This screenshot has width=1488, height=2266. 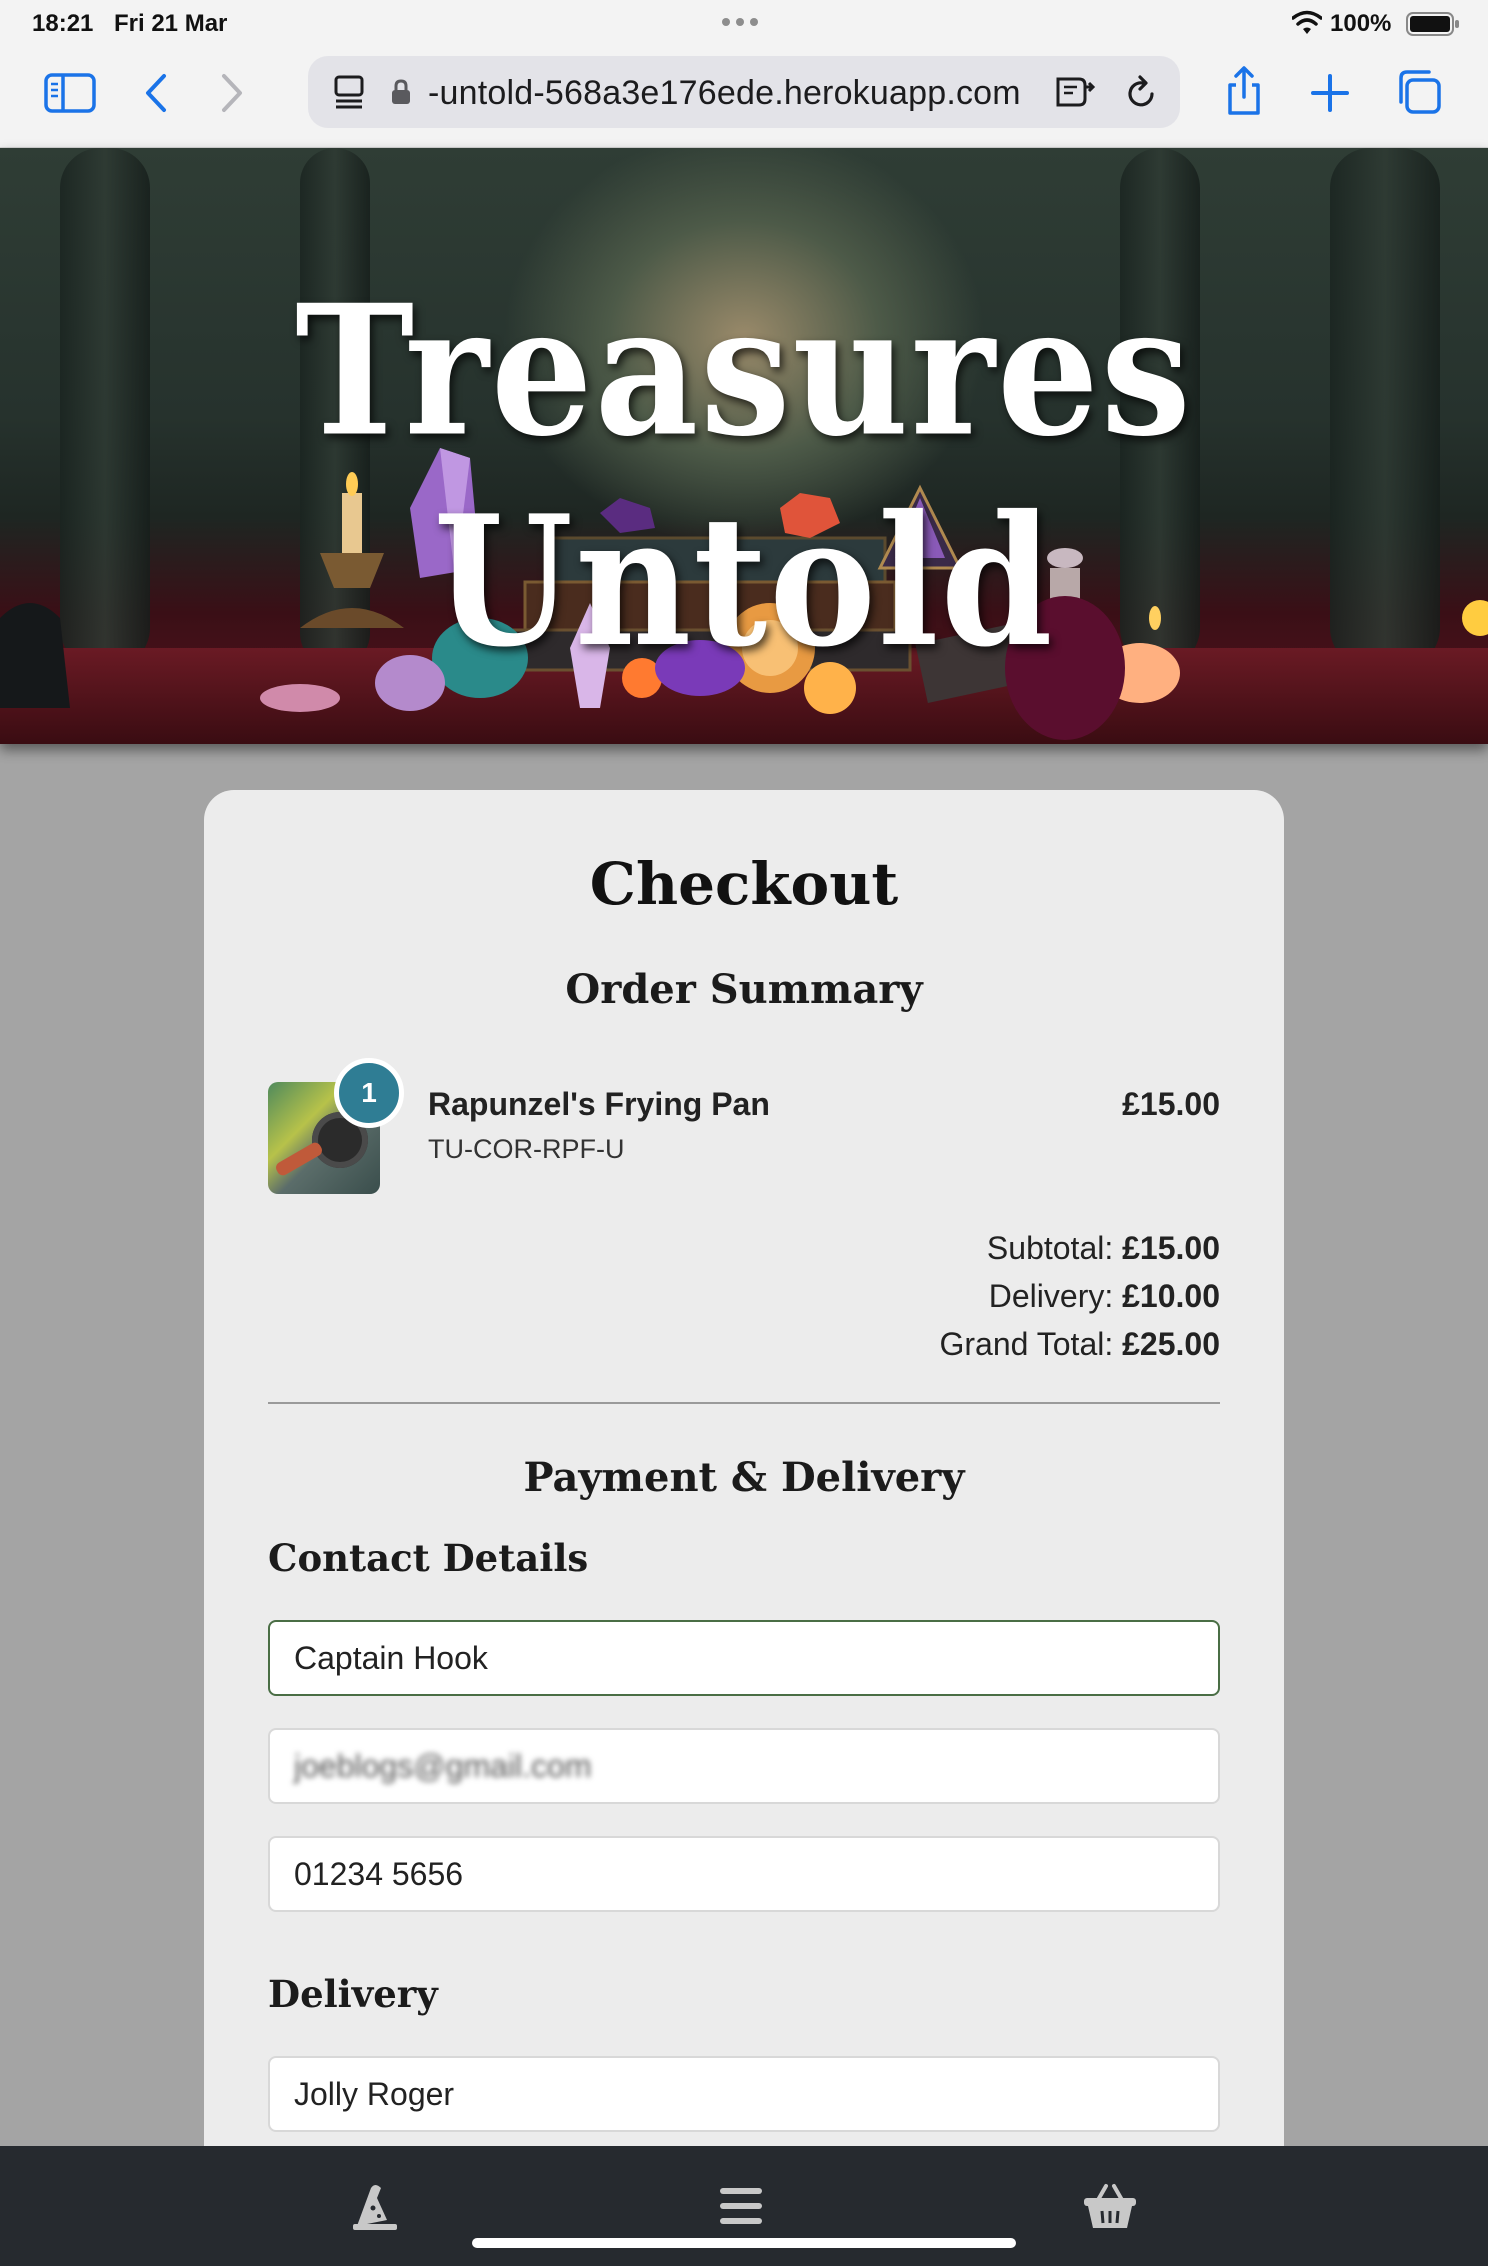 What do you see at coordinates (391, 1658) in the screenshot?
I see `full-name-value: Captain Hook` at bounding box center [391, 1658].